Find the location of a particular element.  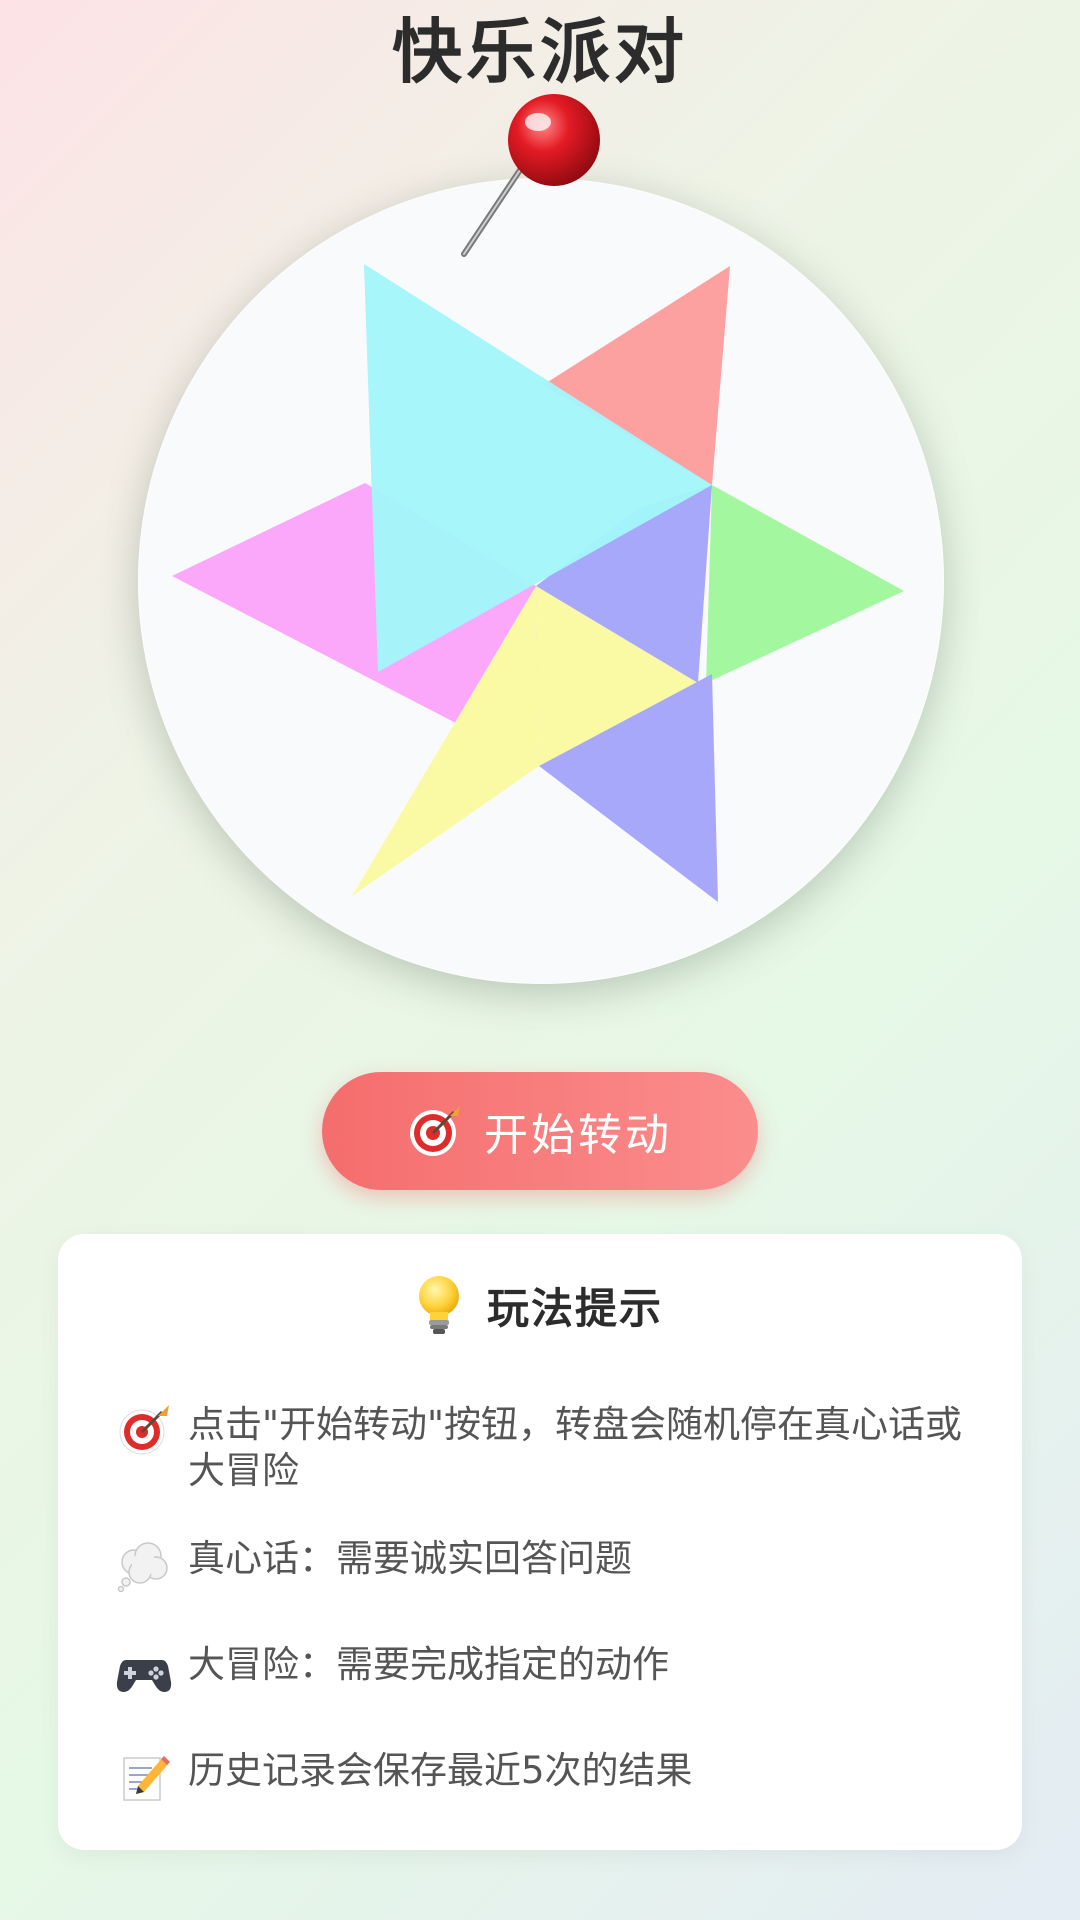

tip-item: 历史记录会保存最近5次的结果 is located at coordinates (556, 1776).